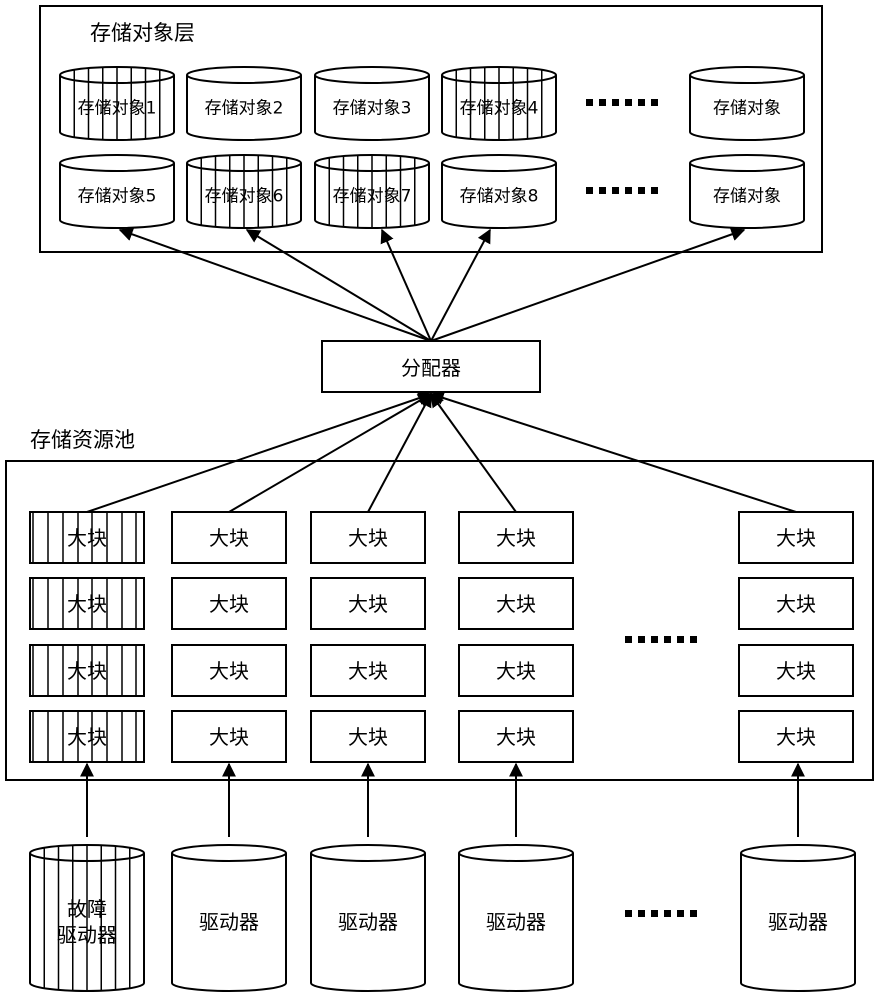  I want to click on allocation-arrows, so click(432, 284).